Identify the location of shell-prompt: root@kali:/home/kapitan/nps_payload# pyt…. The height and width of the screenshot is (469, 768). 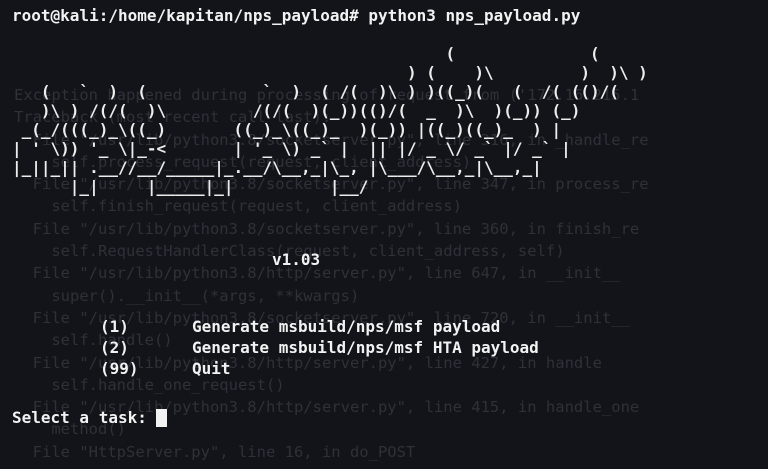
(296, 15).